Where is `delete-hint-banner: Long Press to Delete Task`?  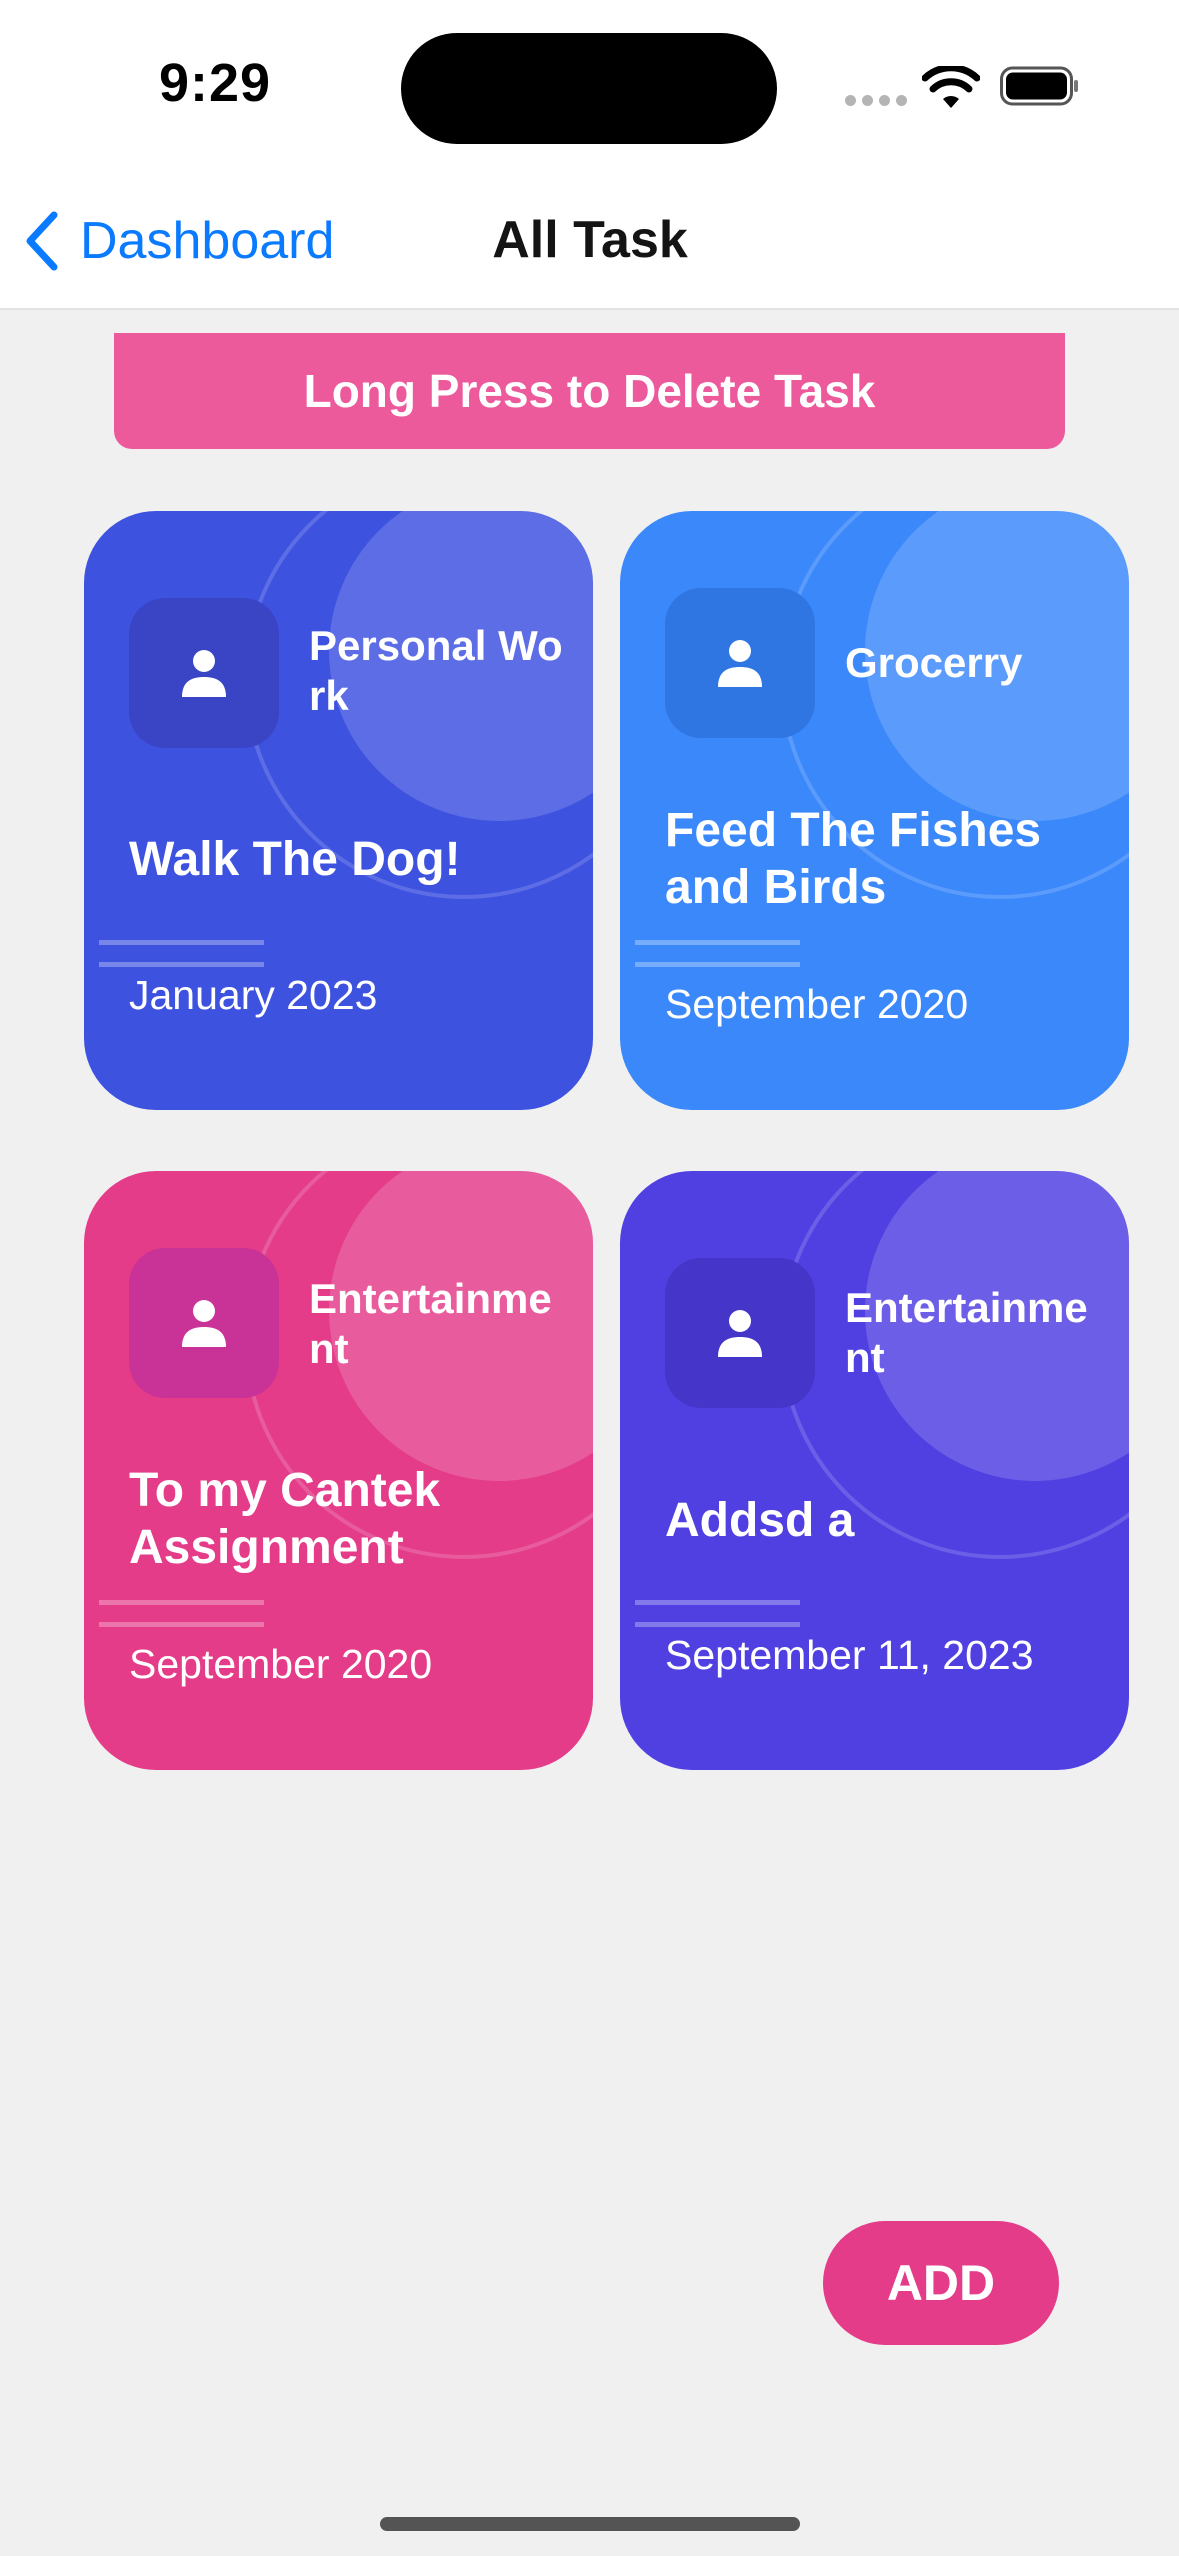
delete-hint-banner: Long Press to Delete Task is located at coordinates (589, 391).